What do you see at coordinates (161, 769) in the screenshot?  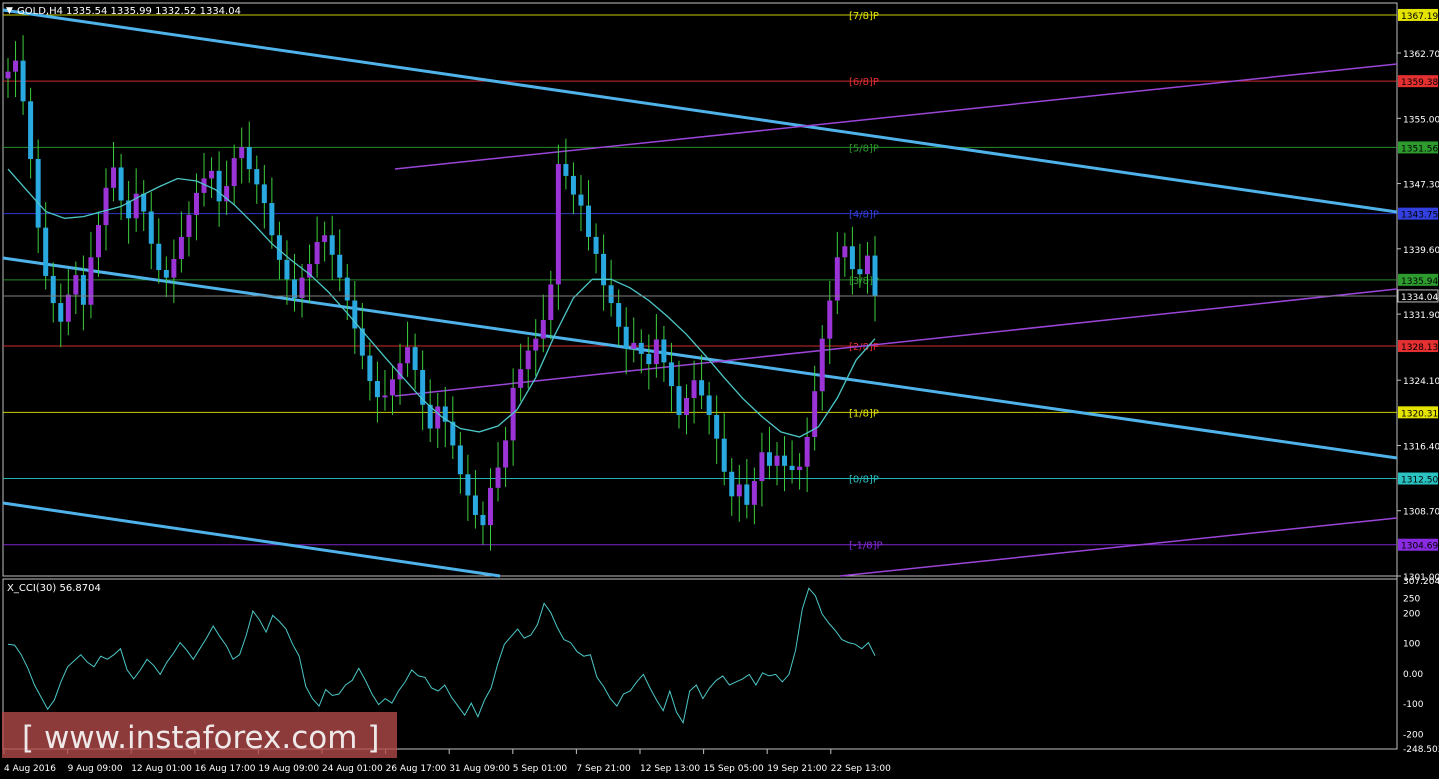 I see `time-tick-label: 12 Aug 01:00` at bounding box center [161, 769].